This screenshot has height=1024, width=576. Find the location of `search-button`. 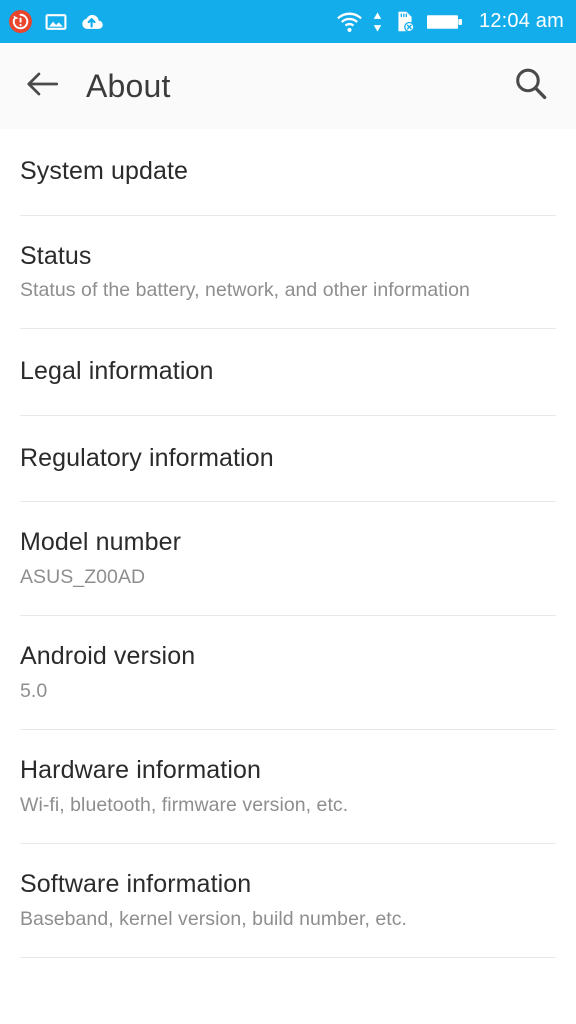

search-button is located at coordinates (531, 86).